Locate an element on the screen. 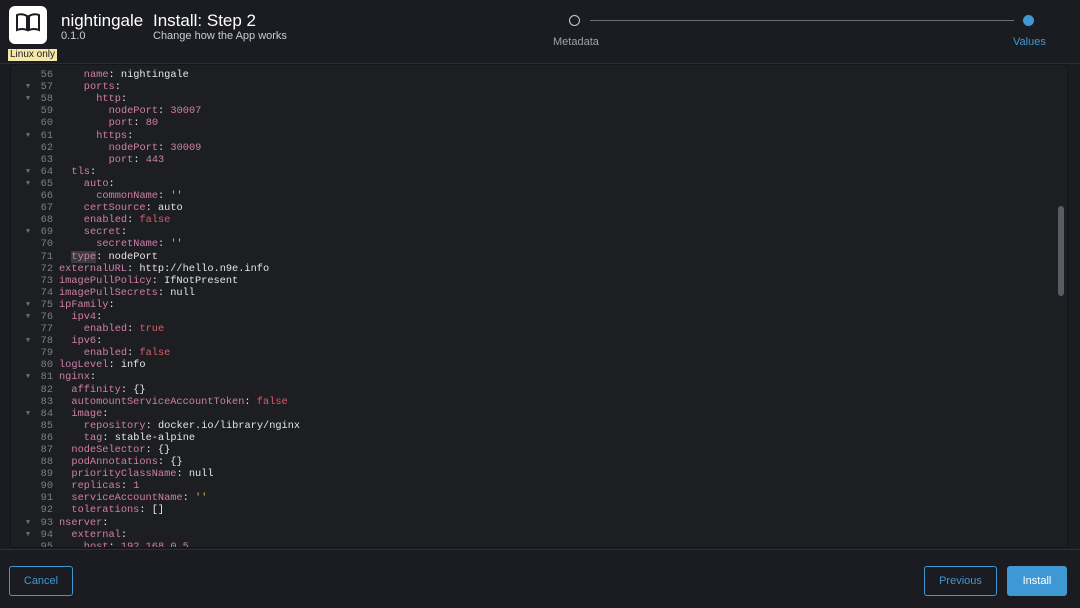  line-number: 93 is located at coordinates (46, 522).